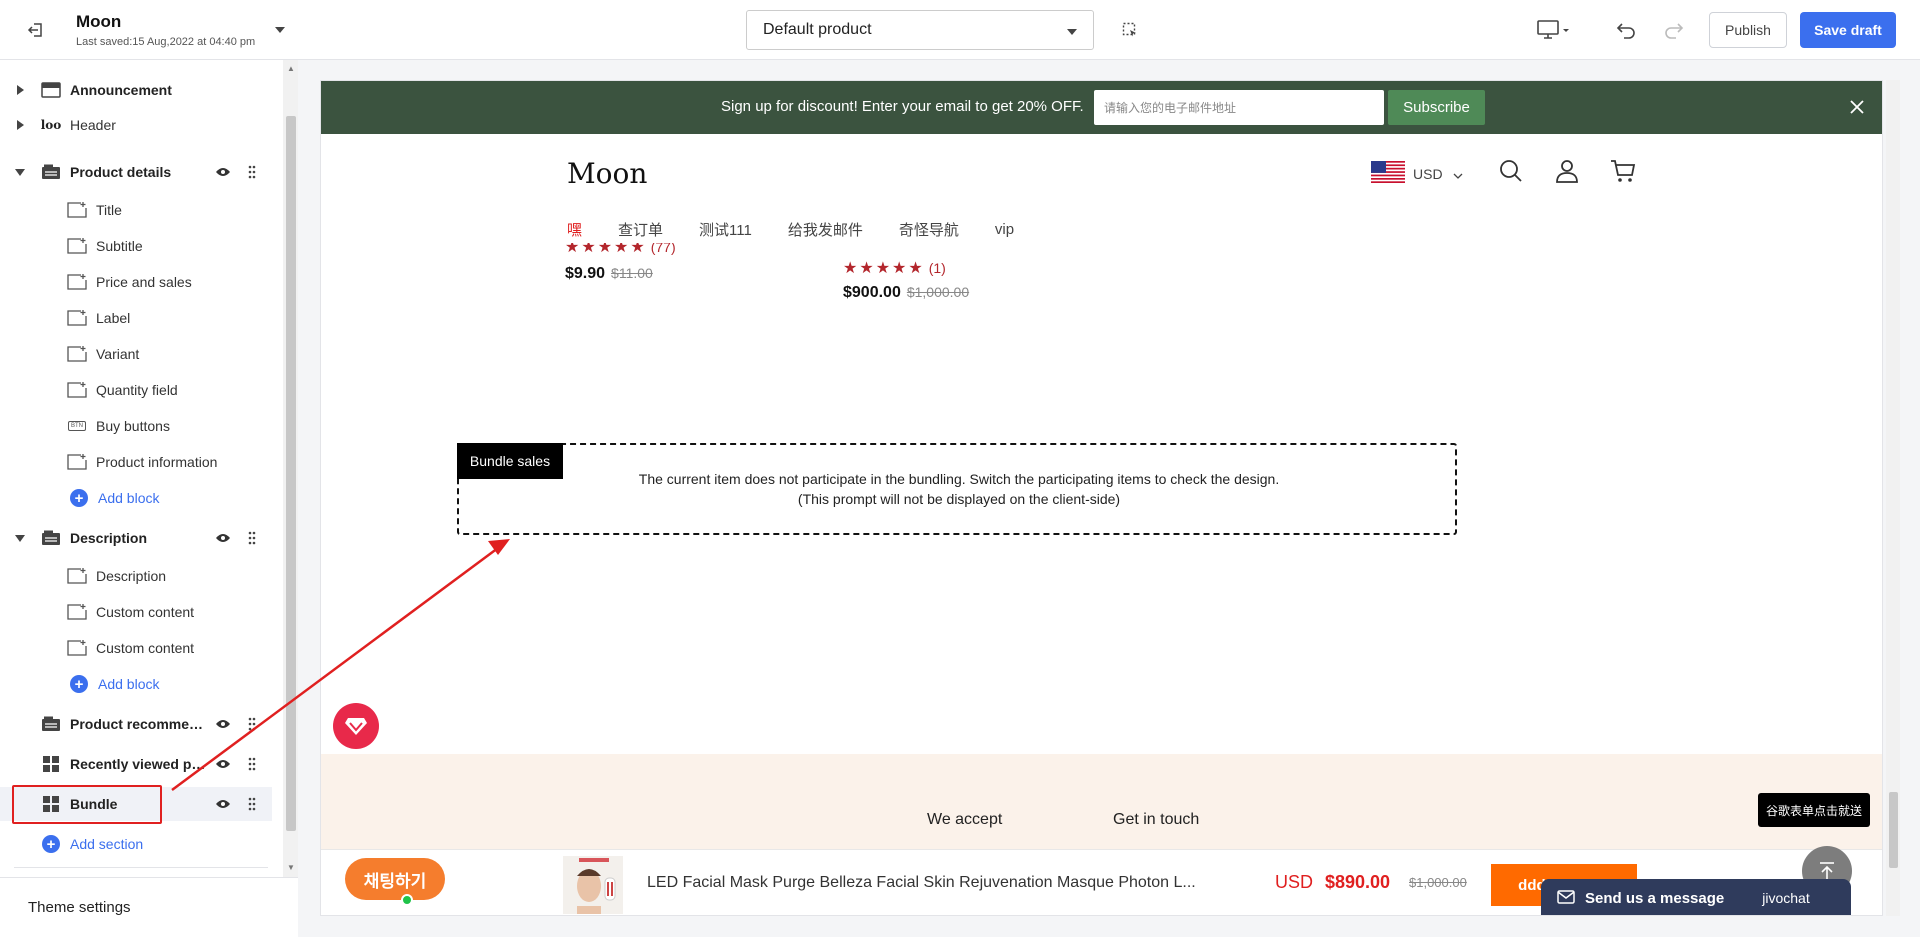 The height and width of the screenshot is (937, 1920). Describe the element at coordinates (1848, 30) in the screenshot. I see `save-draft-button: Save draft` at that location.